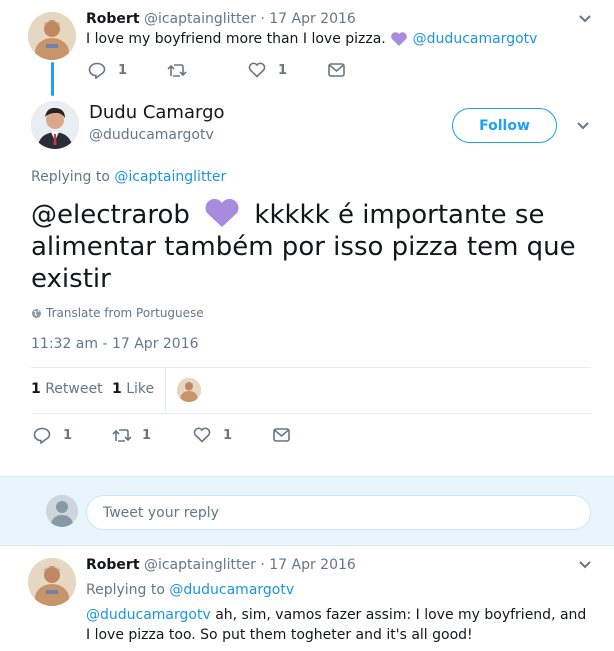 Image resolution: width=614 pixels, height=651 pixels. I want to click on thread-connector, so click(52, 79).